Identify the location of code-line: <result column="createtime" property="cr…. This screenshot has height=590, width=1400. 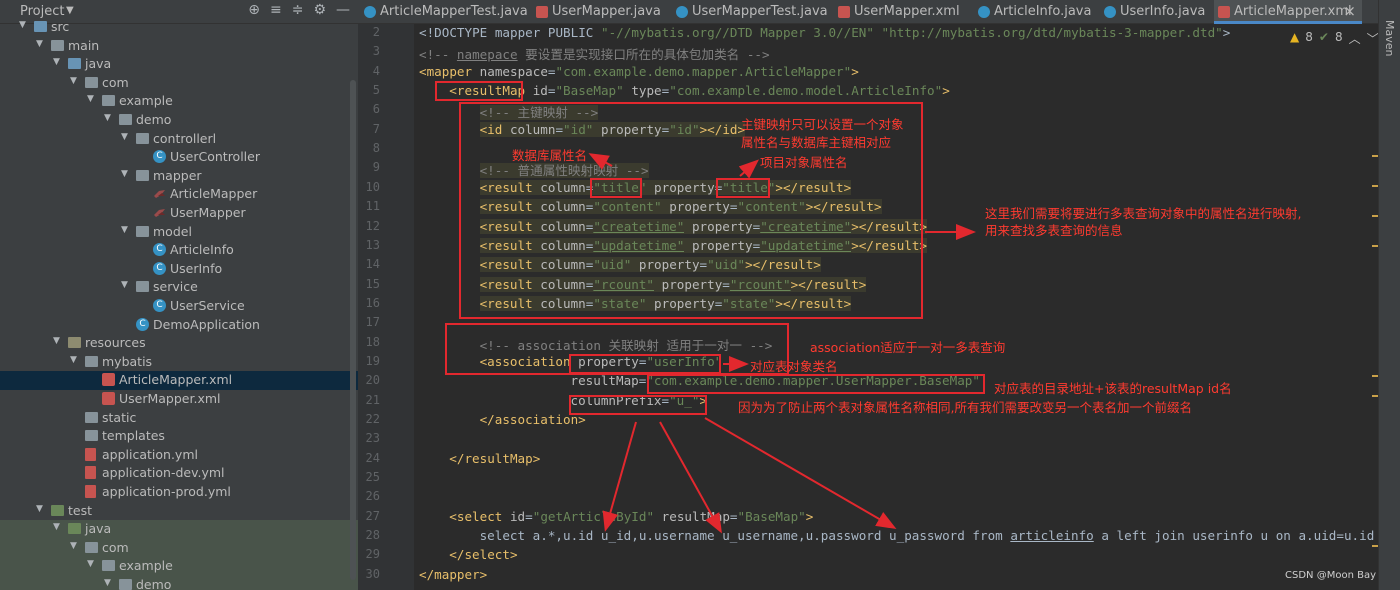
(703, 228).